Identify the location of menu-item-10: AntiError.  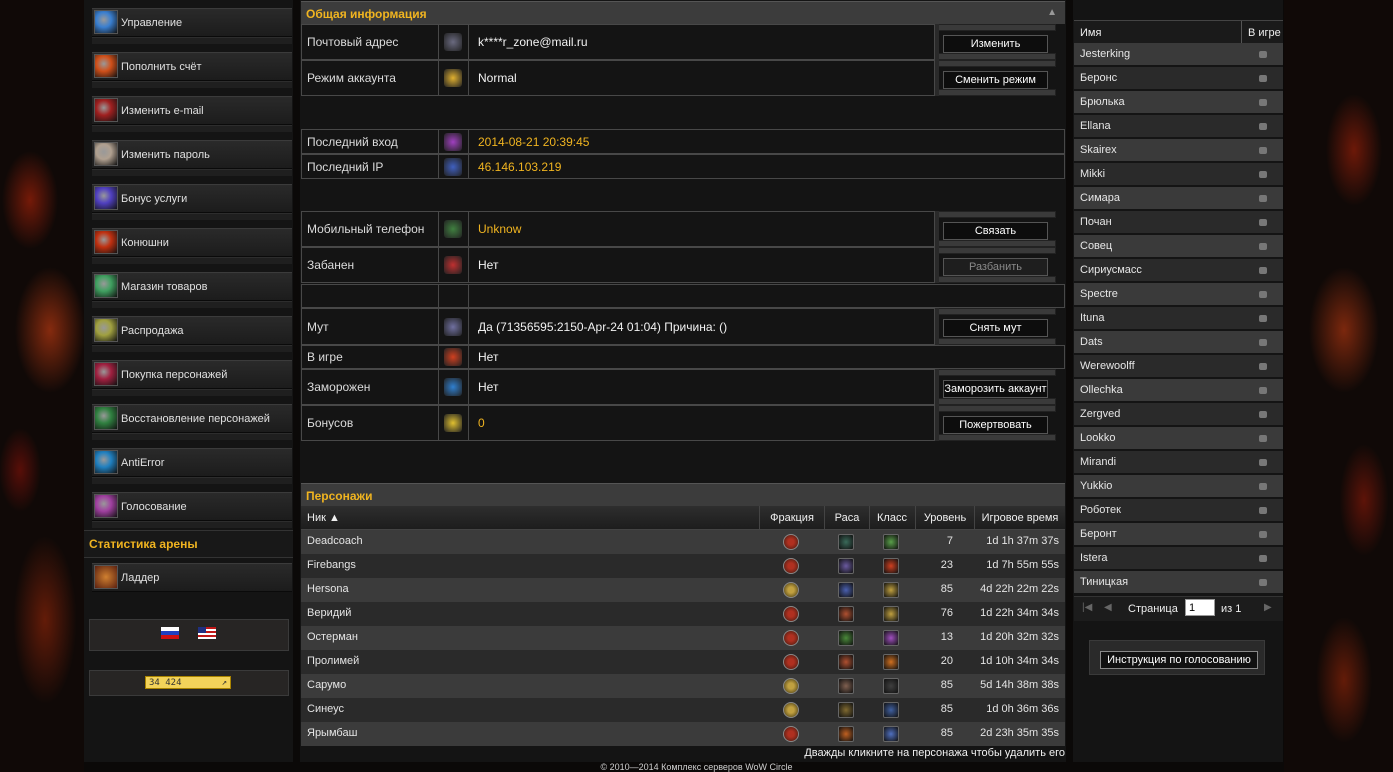
(192, 466).